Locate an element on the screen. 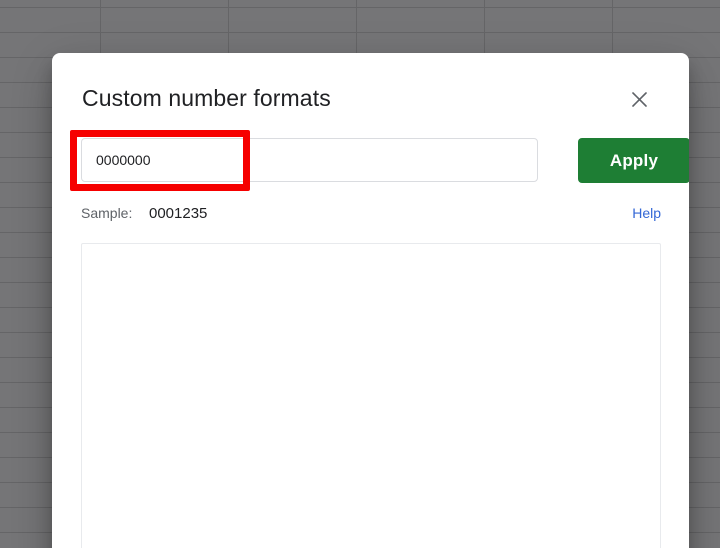 Image resolution: width=720 pixels, height=548 pixels. apply-button: Apply is located at coordinates (633, 160).